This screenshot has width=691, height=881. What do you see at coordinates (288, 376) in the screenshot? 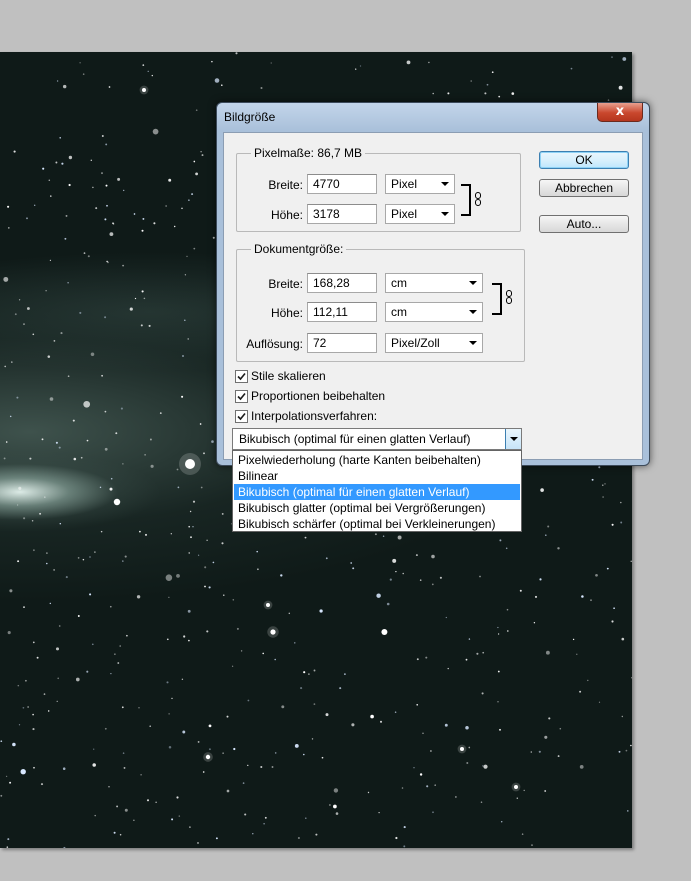
I see `scale-styles-label: Stile skalieren` at bounding box center [288, 376].